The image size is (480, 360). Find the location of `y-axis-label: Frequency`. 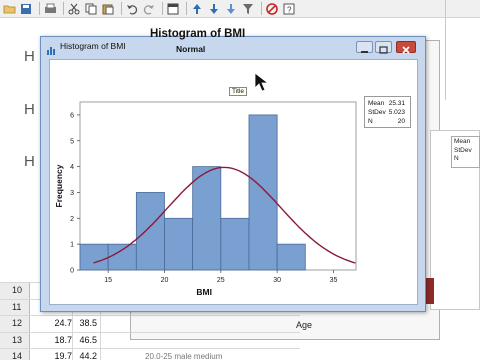

y-axis-label: Frequency is located at coordinates (59, 185).